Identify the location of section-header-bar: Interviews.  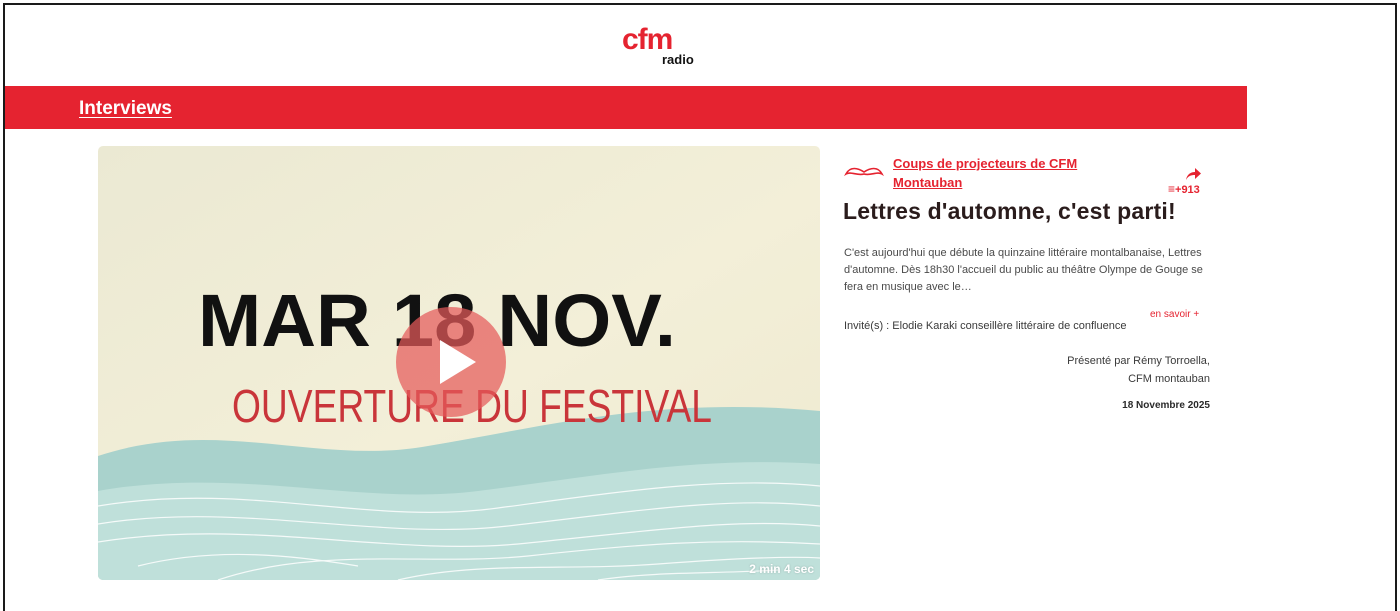
(626, 107).